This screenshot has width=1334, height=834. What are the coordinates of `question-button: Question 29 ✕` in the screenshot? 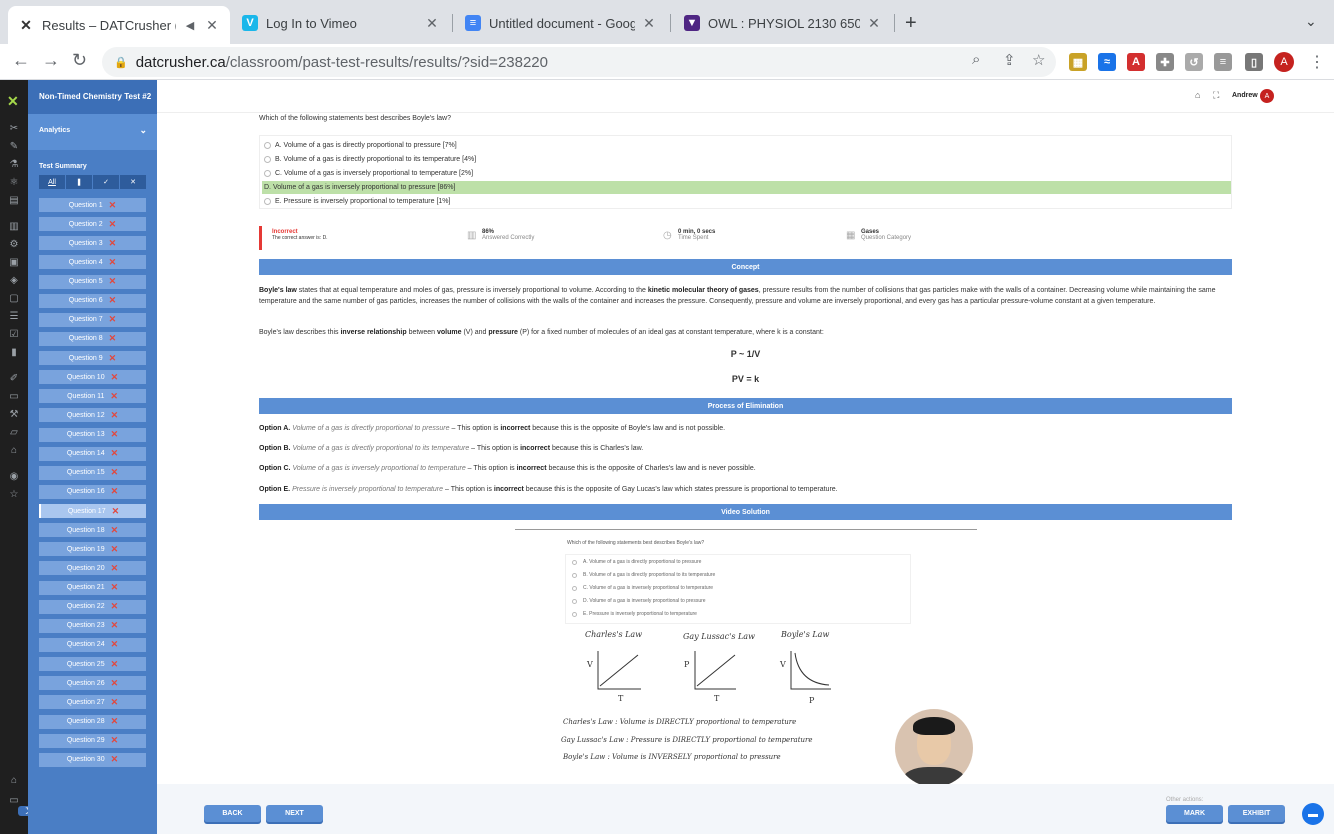 It's located at (92, 740).